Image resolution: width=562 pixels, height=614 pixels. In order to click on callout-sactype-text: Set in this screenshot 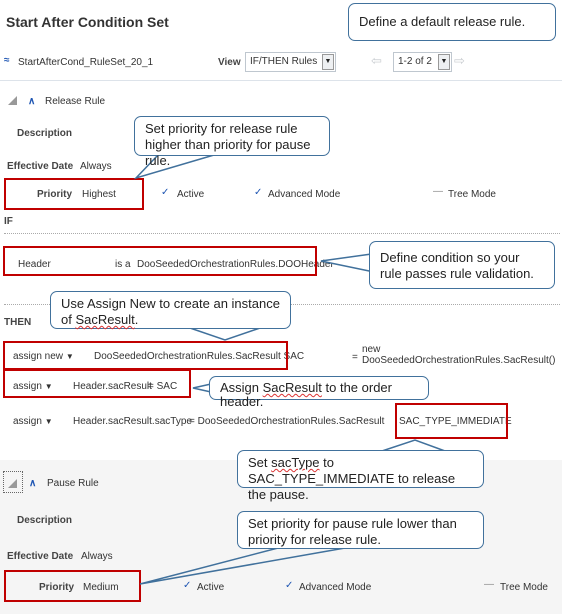, I will do `click(260, 462)`.